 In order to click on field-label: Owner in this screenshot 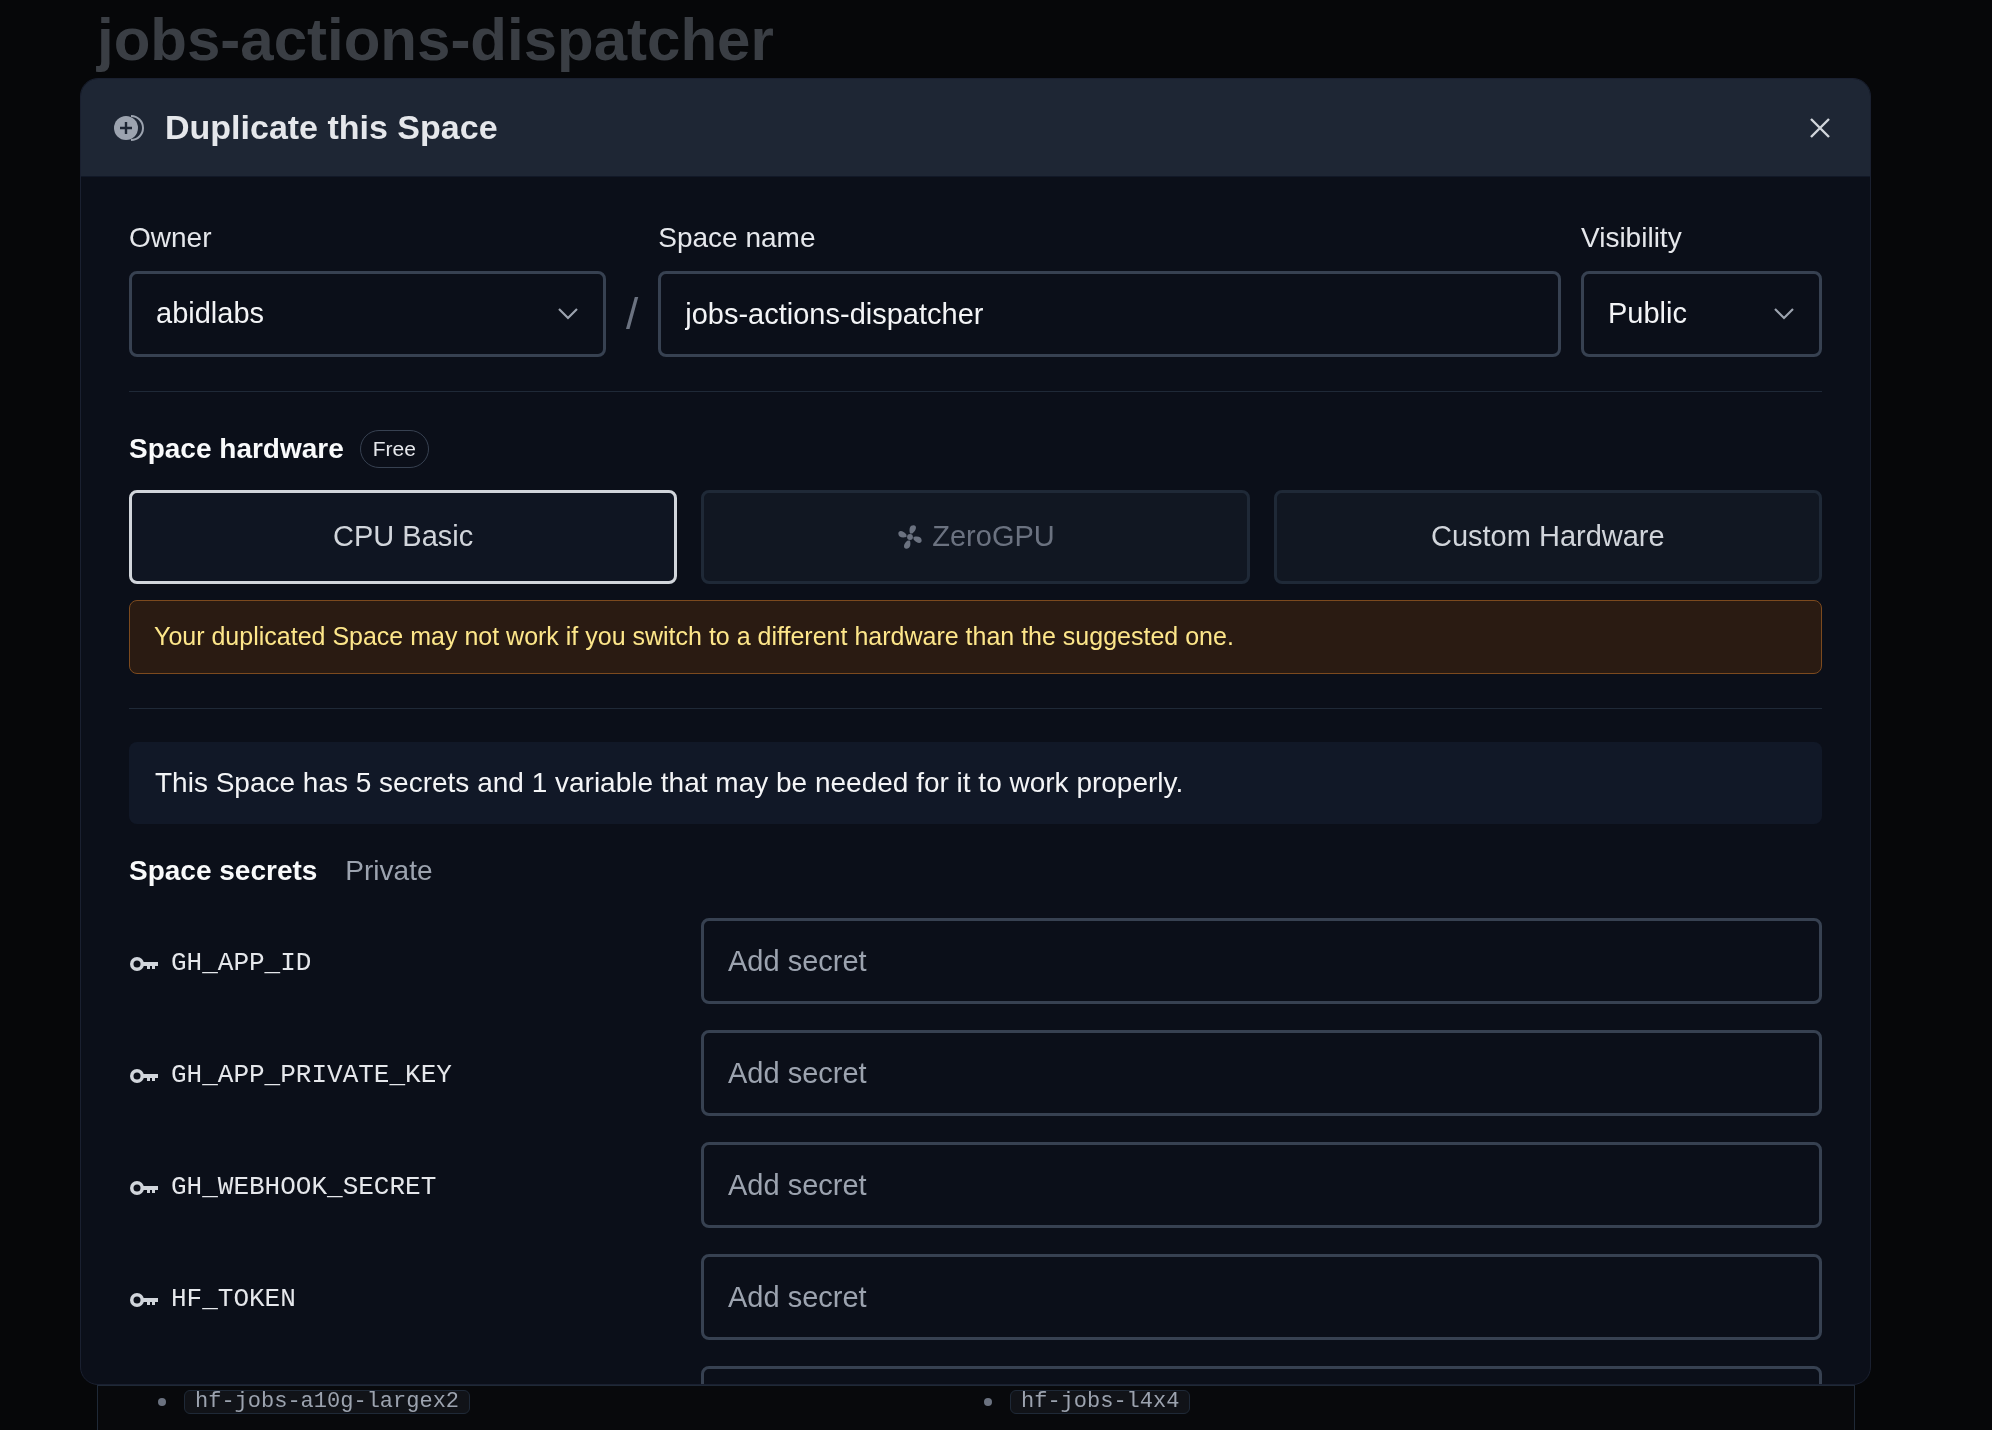, I will do `click(171, 238)`.